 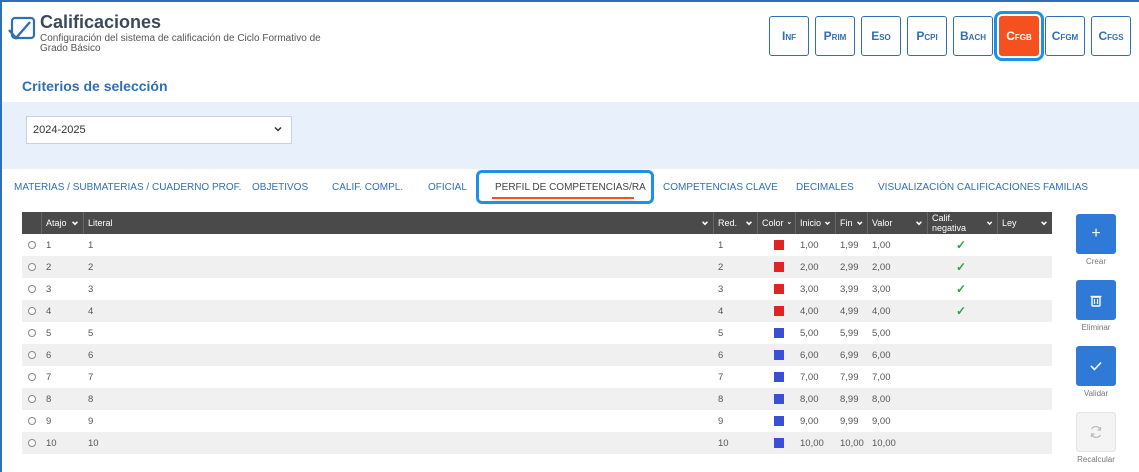 What do you see at coordinates (1025, 223) in the screenshot?
I see `header-ley: Ley` at bounding box center [1025, 223].